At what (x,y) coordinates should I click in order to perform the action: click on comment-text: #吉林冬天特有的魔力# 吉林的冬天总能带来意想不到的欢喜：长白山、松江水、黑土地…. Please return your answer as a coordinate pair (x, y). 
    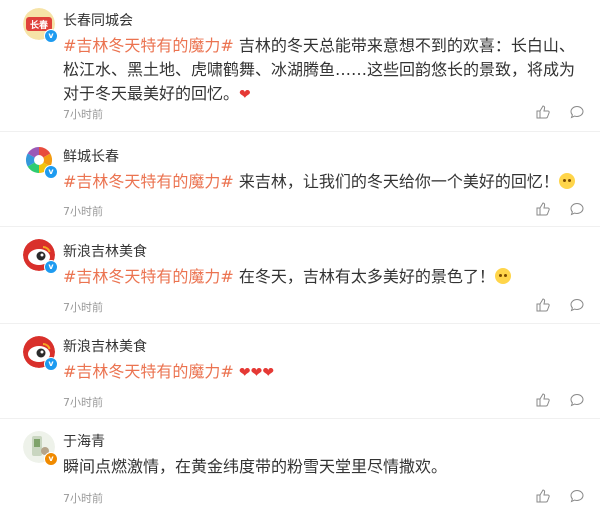
    Looking at the image, I should click on (325, 70).